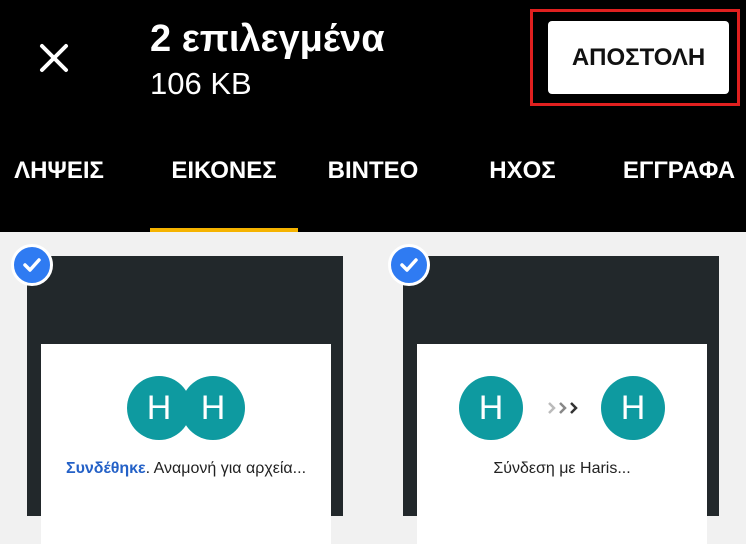 The image size is (746, 544). Describe the element at coordinates (201, 83) in the screenshot. I see `selection-size: 106 KB` at that location.